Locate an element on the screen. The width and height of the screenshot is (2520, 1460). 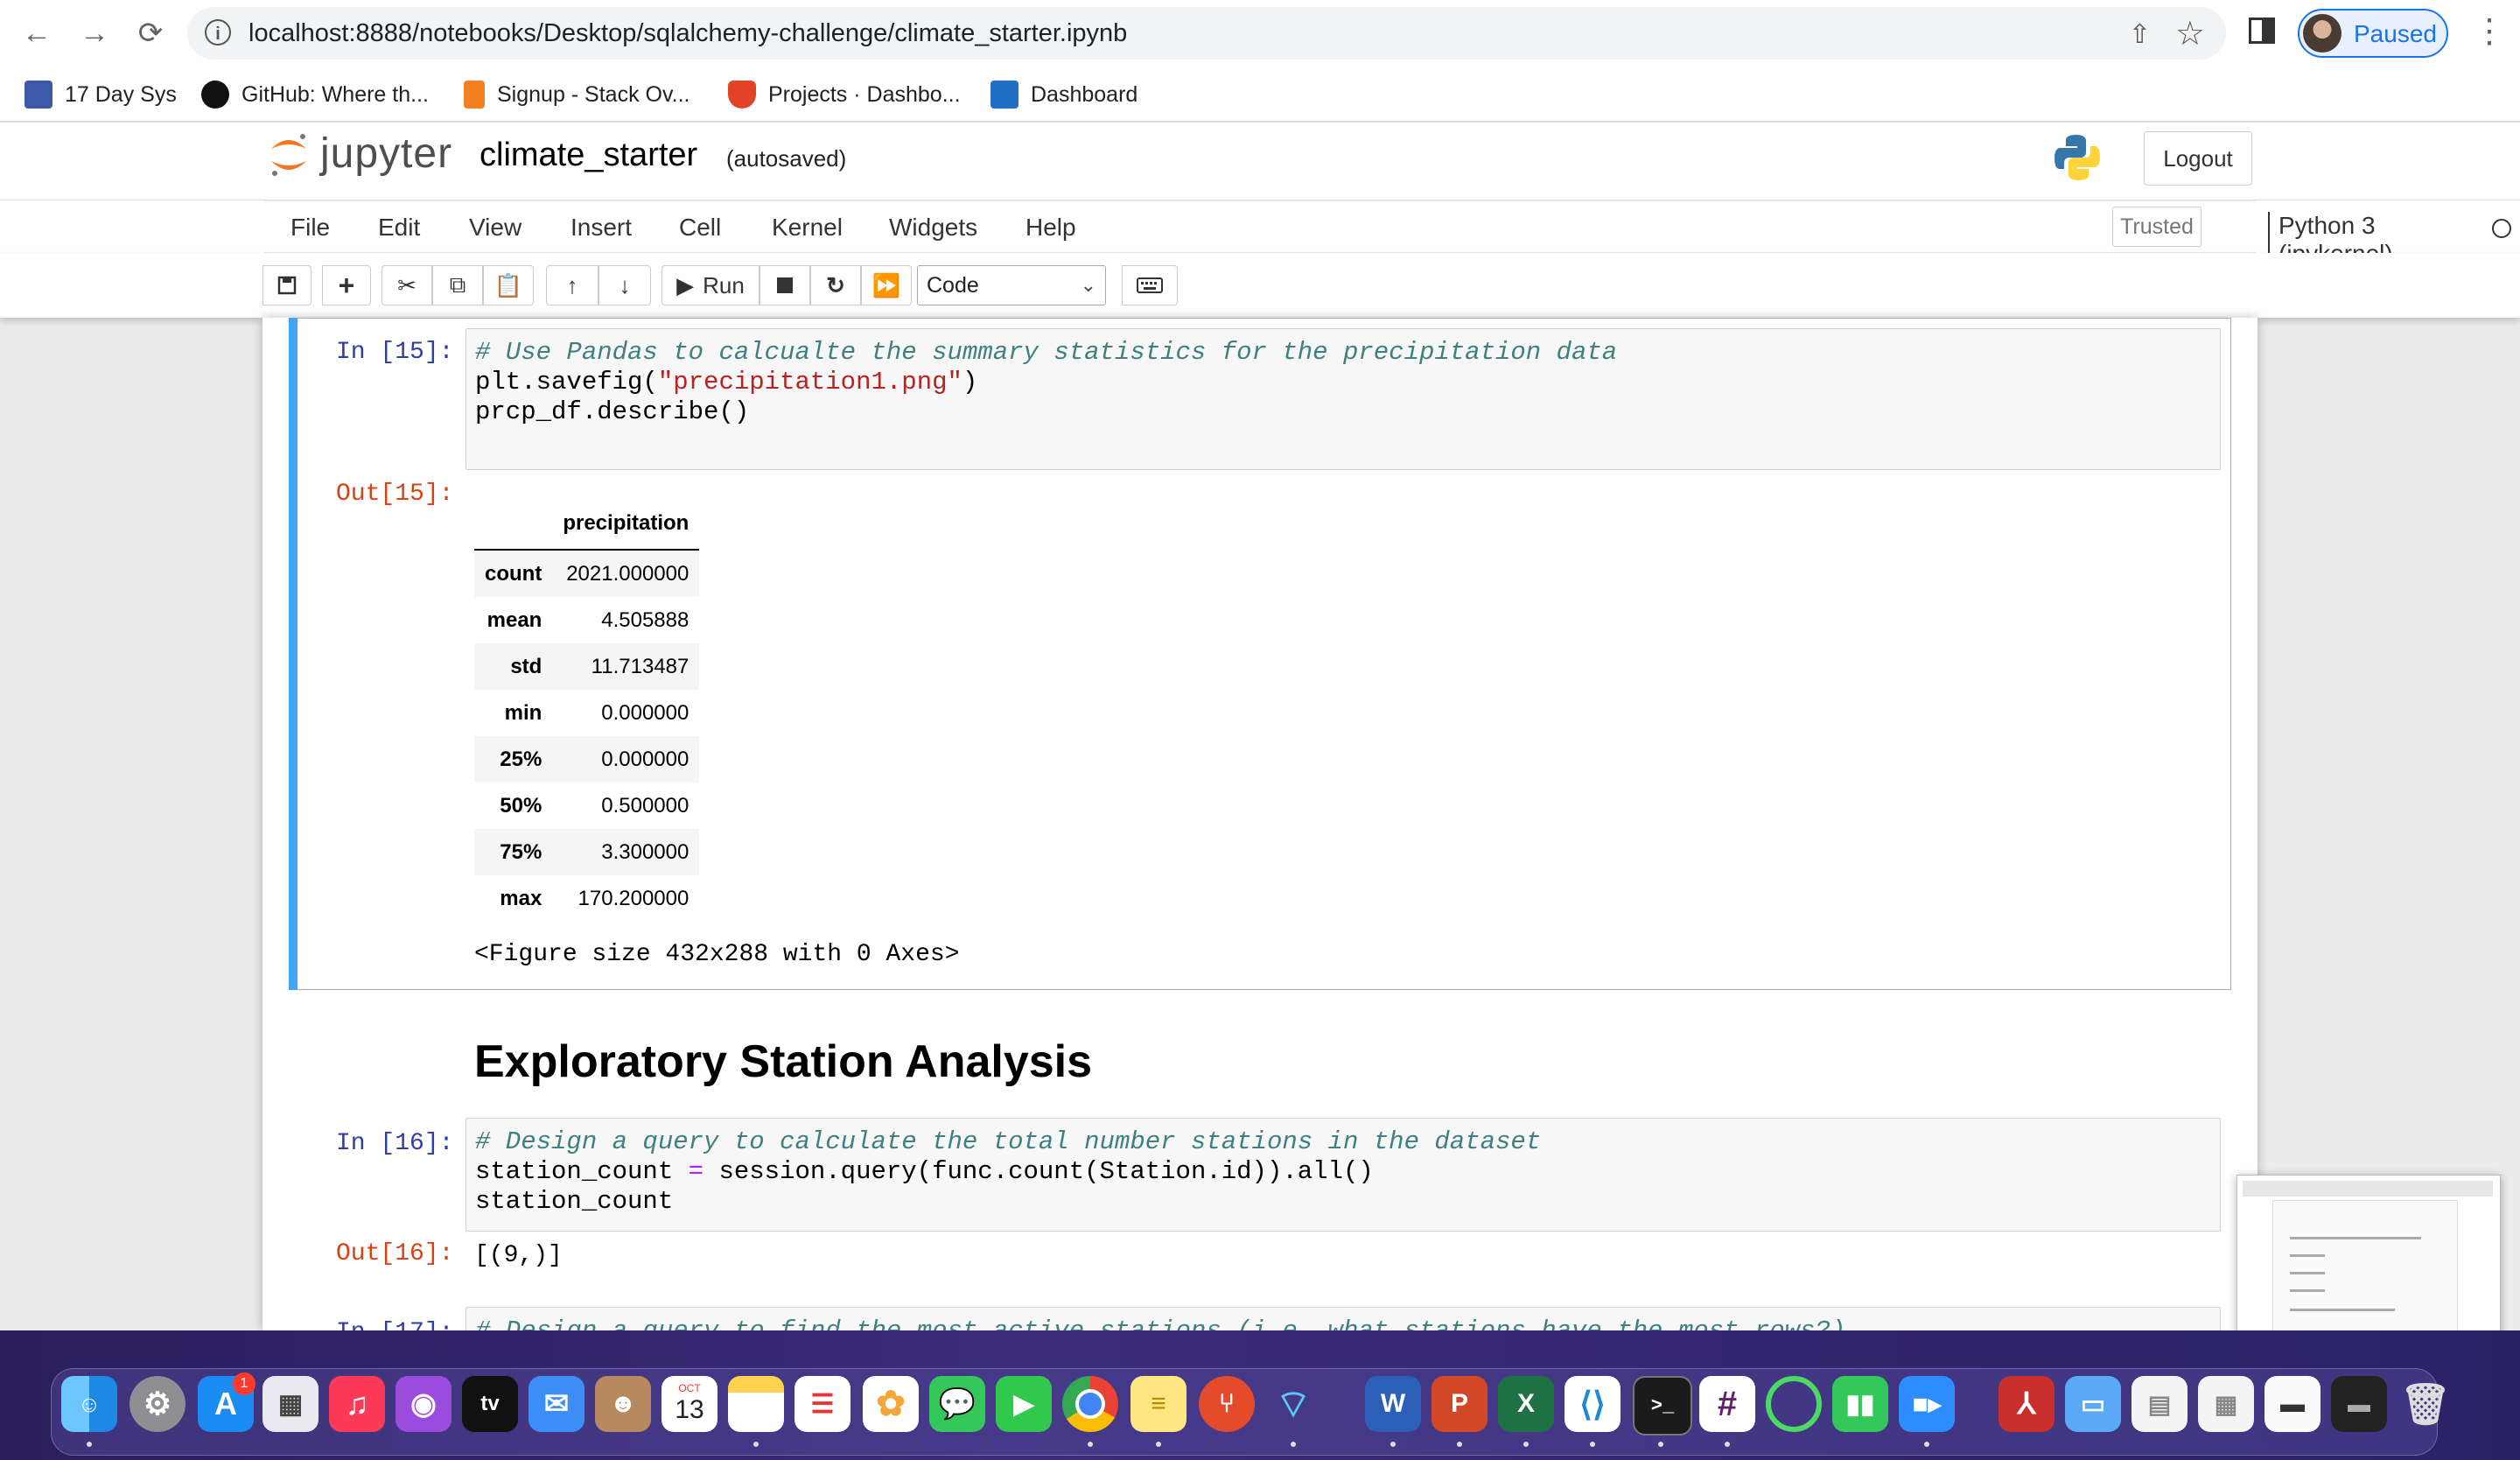
terminal-icon: >_ is located at coordinates (1662, 1406).